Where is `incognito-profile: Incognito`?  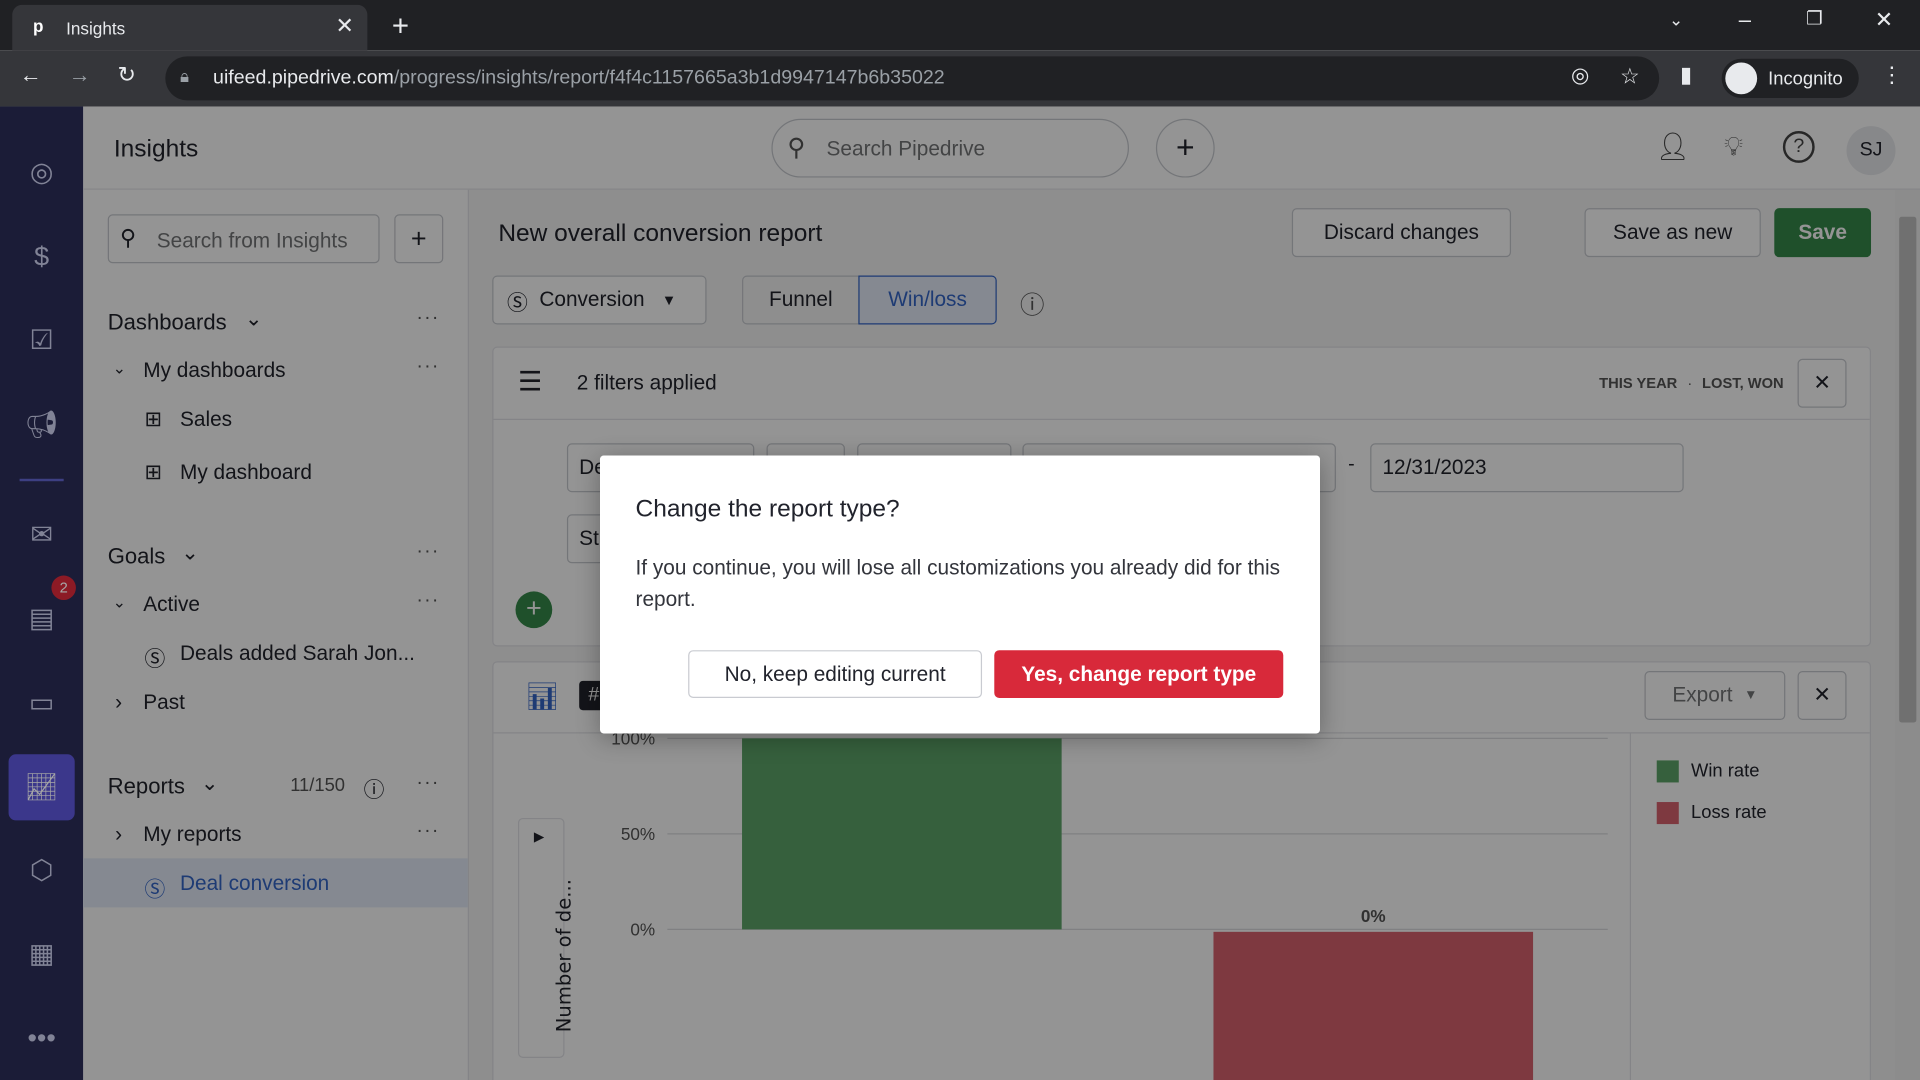 incognito-profile: Incognito is located at coordinates (1790, 78).